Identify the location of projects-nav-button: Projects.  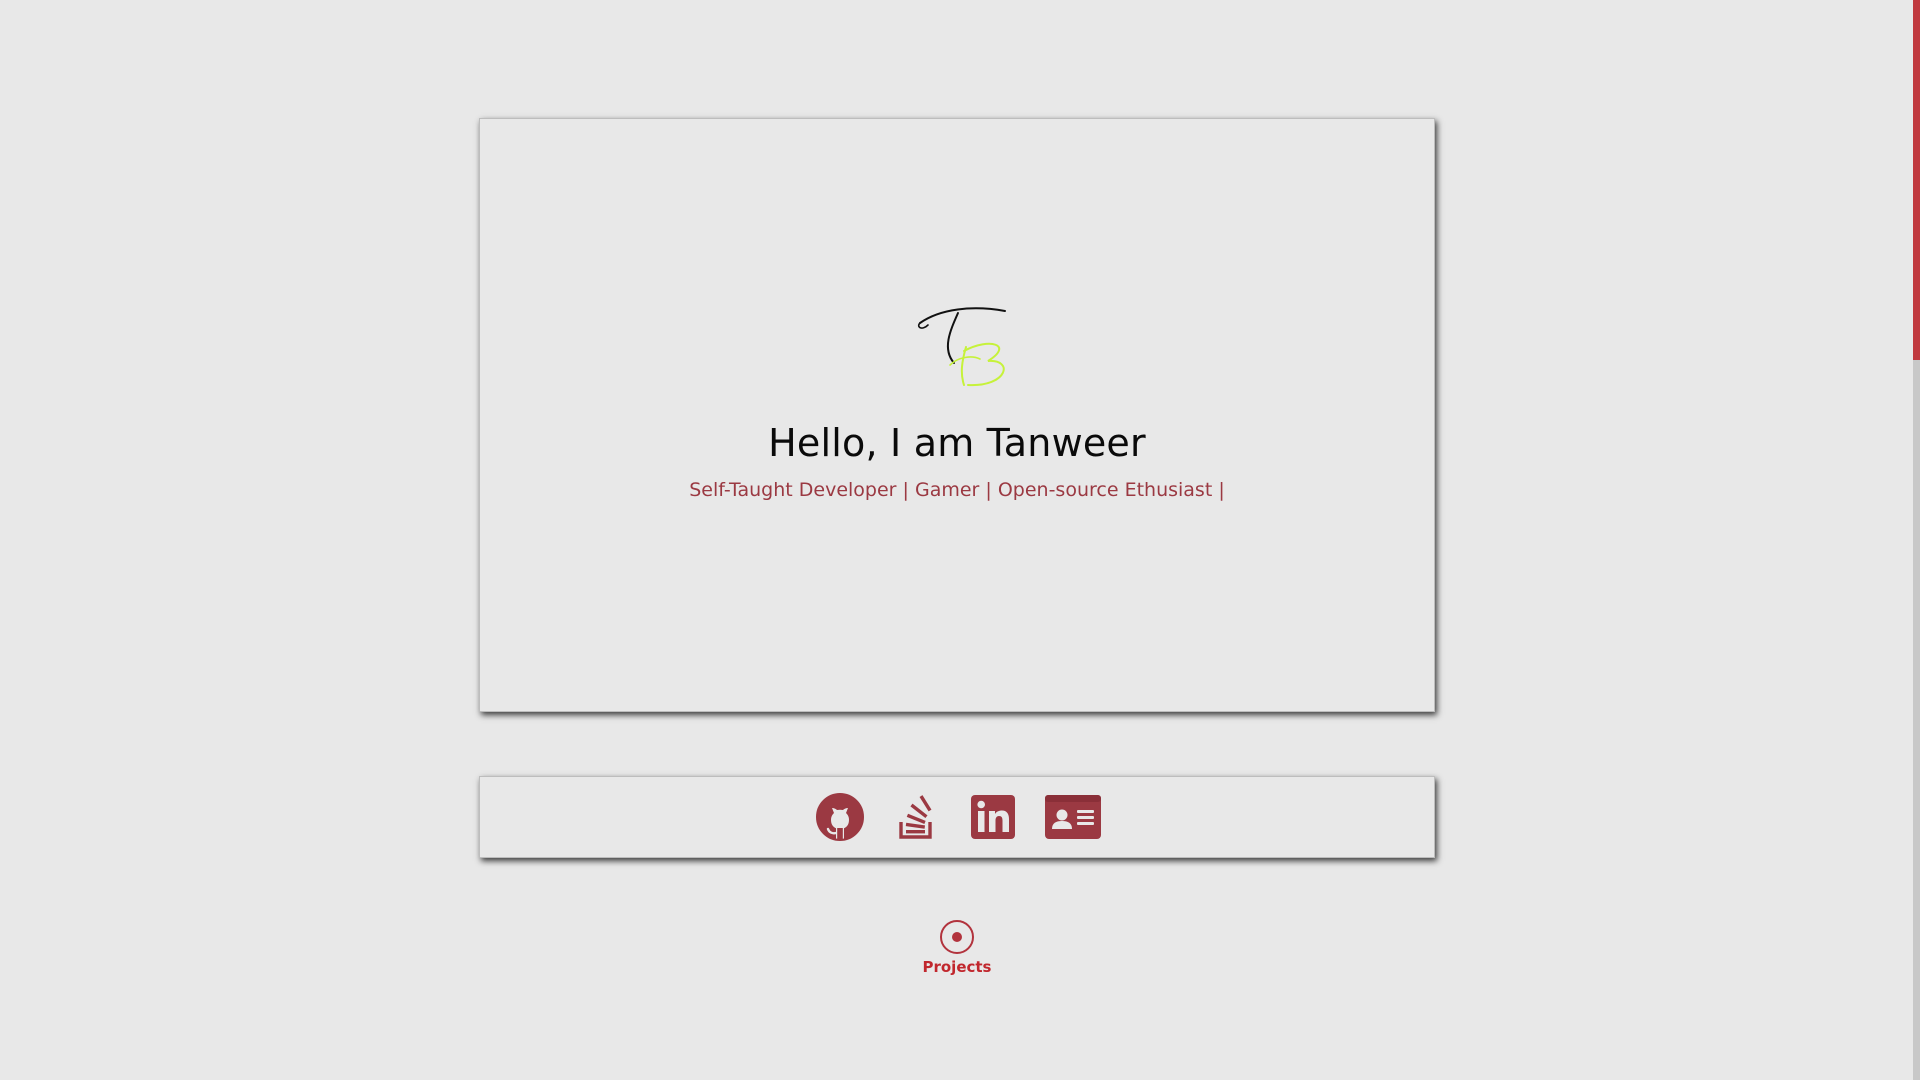
(957, 950).